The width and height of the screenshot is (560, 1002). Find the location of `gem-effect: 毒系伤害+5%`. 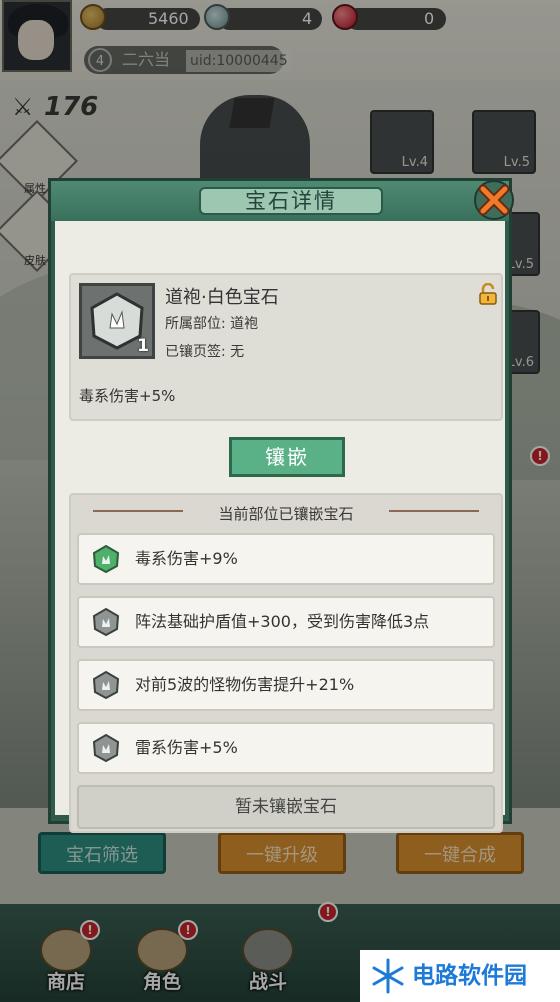

gem-effect: 毒系伤害+5% is located at coordinates (127, 396).